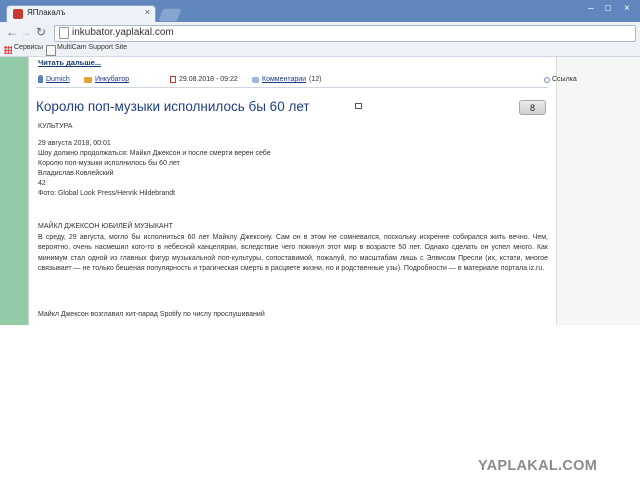  I want to click on bookmark-services: Сервисы, so click(28, 47).